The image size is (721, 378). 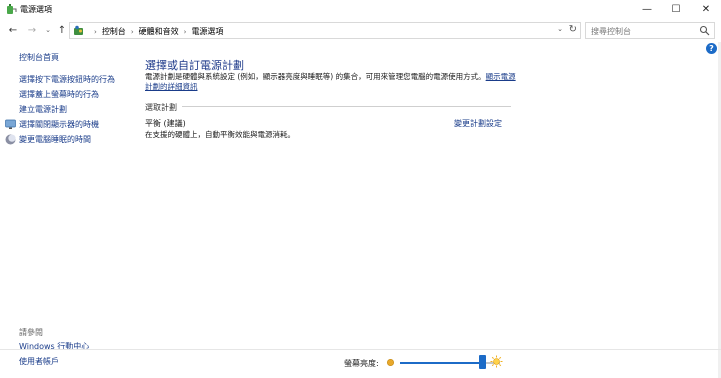 I want to click on bright-sun-icon, so click(x=496, y=361).